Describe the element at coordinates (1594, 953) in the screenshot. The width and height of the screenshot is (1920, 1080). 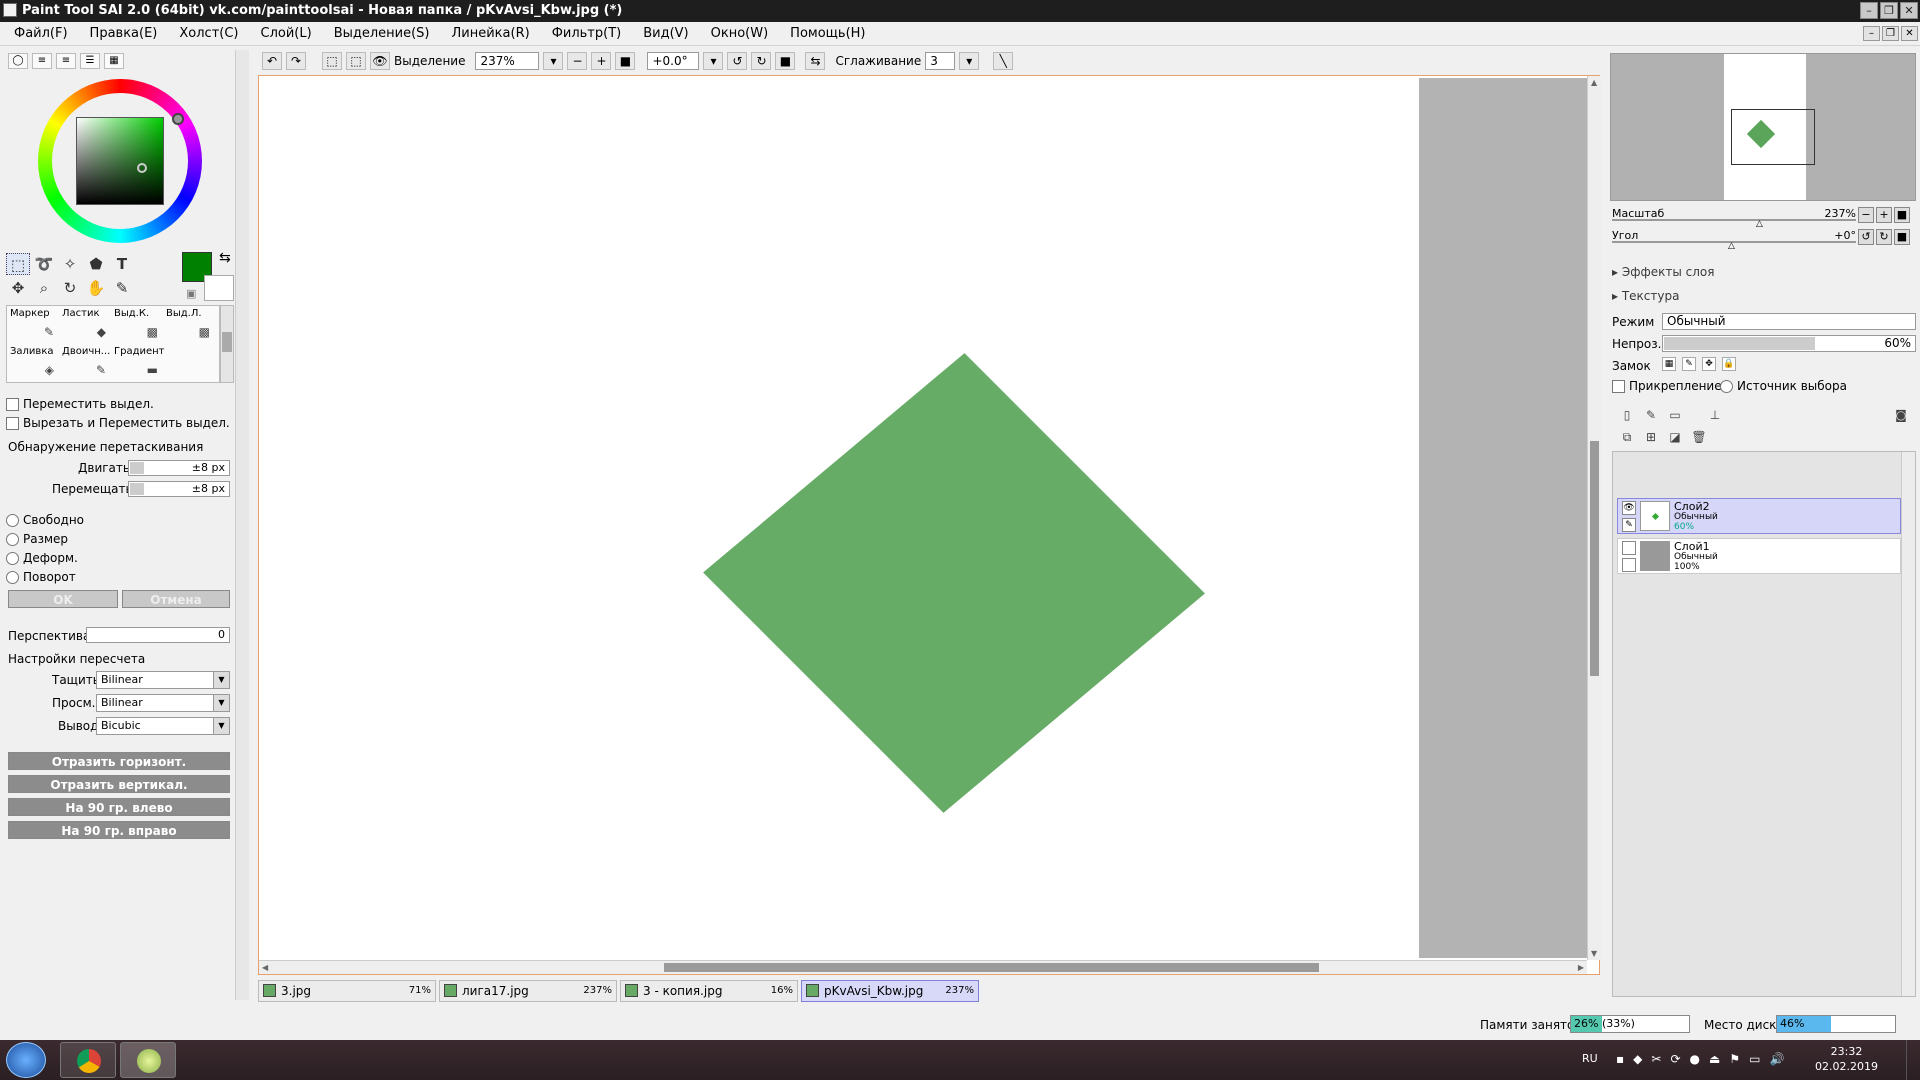
I see `scroll-down-icon: ▼` at that location.